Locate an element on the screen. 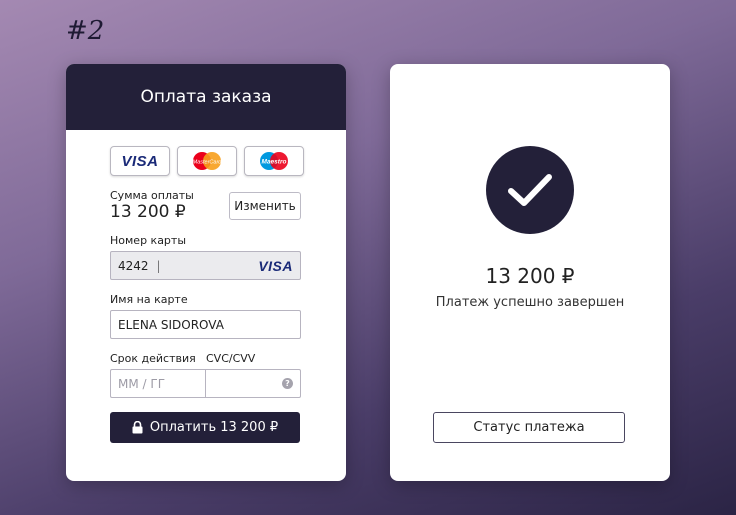 The width and height of the screenshot is (736, 515). card-number-brand: VISA is located at coordinates (275, 265).